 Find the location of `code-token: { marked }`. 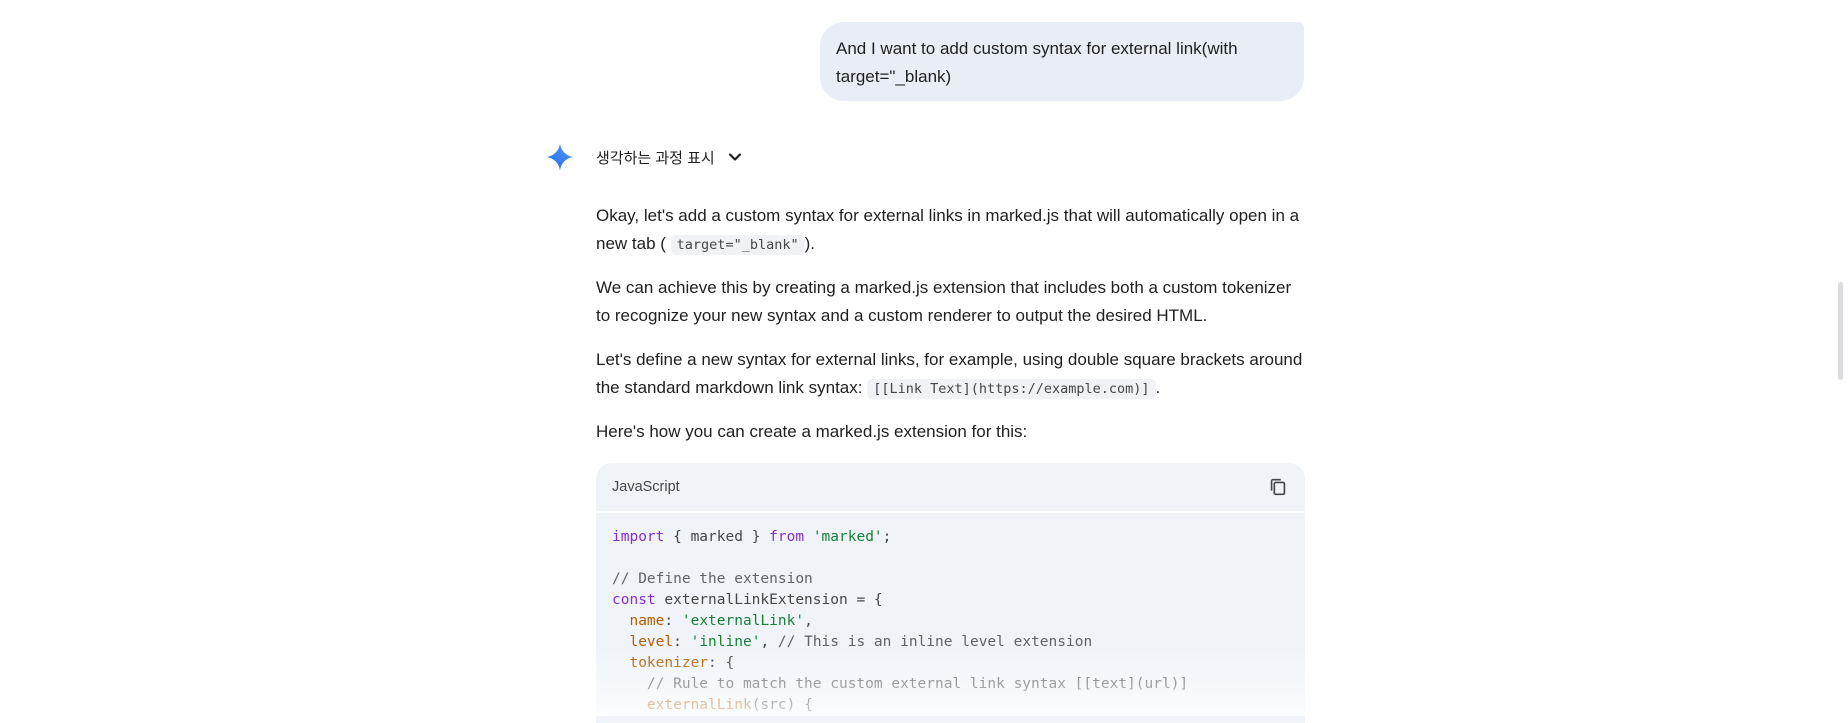

code-token: { marked } is located at coordinates (717, 537).